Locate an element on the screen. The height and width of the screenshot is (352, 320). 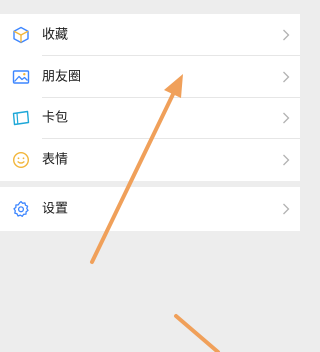
menu-item-settings: 设置 is located at coordinates (150, 209).